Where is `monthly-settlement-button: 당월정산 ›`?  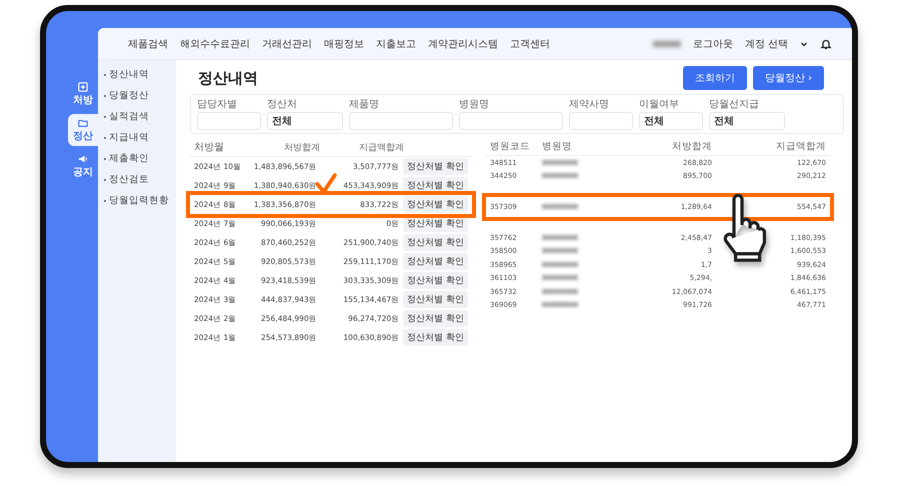 monthly-settlement-button: 당월정산 › is located at coordinates (788, 78).